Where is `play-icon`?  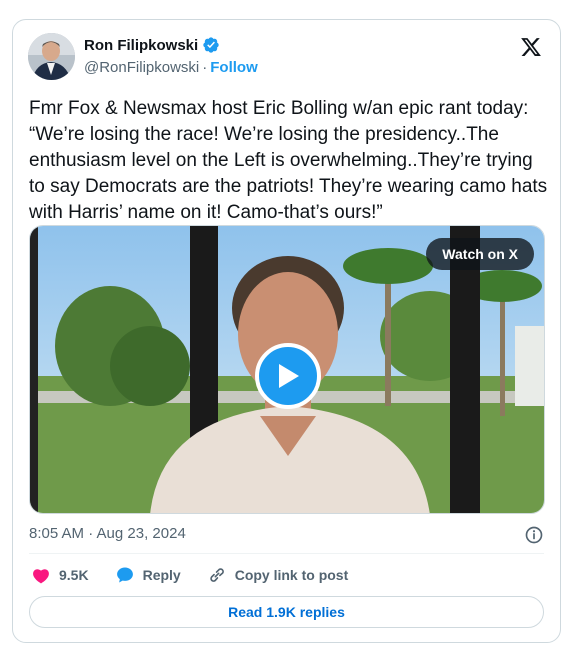 play-icon is located at coordinates (289, 376).